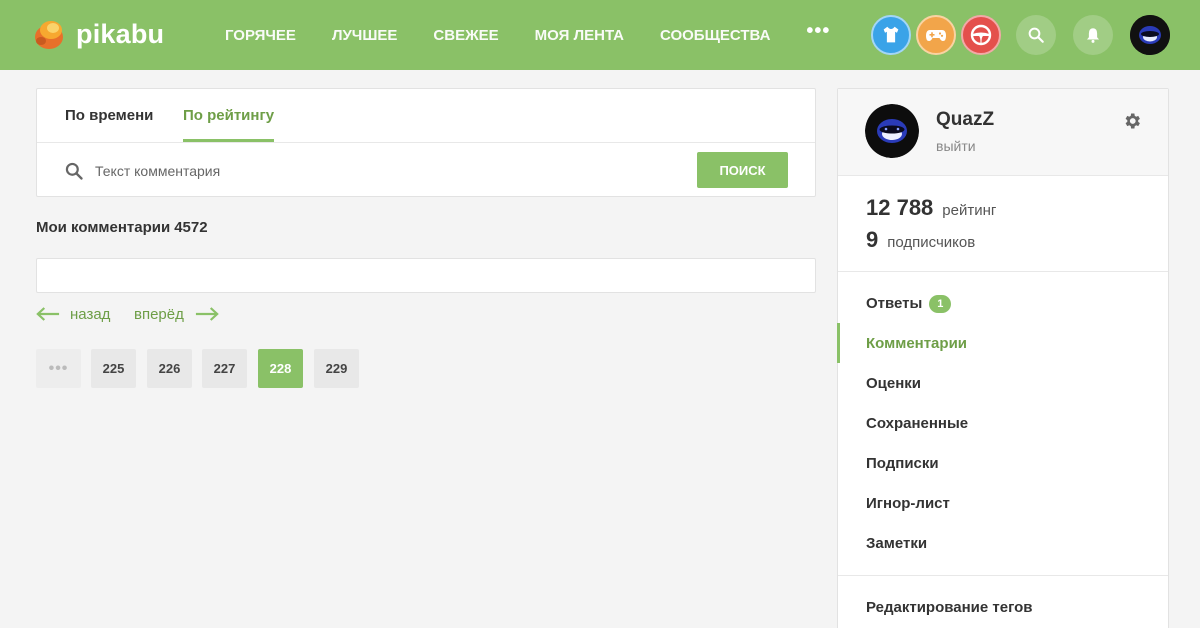  What do you see at coordinates (159, 314) in the screenshot?
I see `pager-forward-label: вперёд` at bounding box center [159, 314].